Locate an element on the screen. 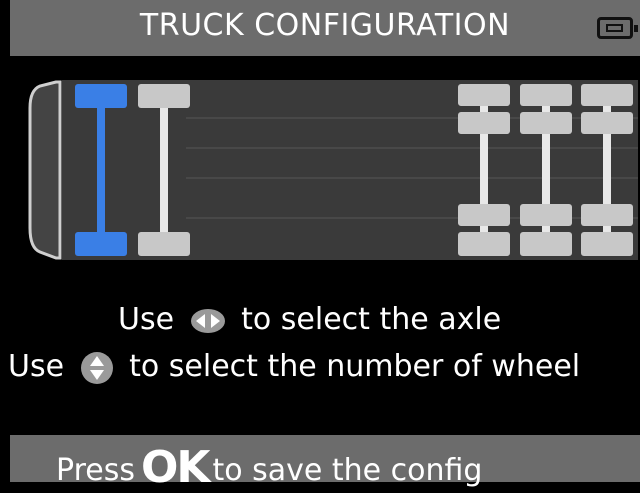  footer-suffix: to save the config is located at coordinates (347, 470).